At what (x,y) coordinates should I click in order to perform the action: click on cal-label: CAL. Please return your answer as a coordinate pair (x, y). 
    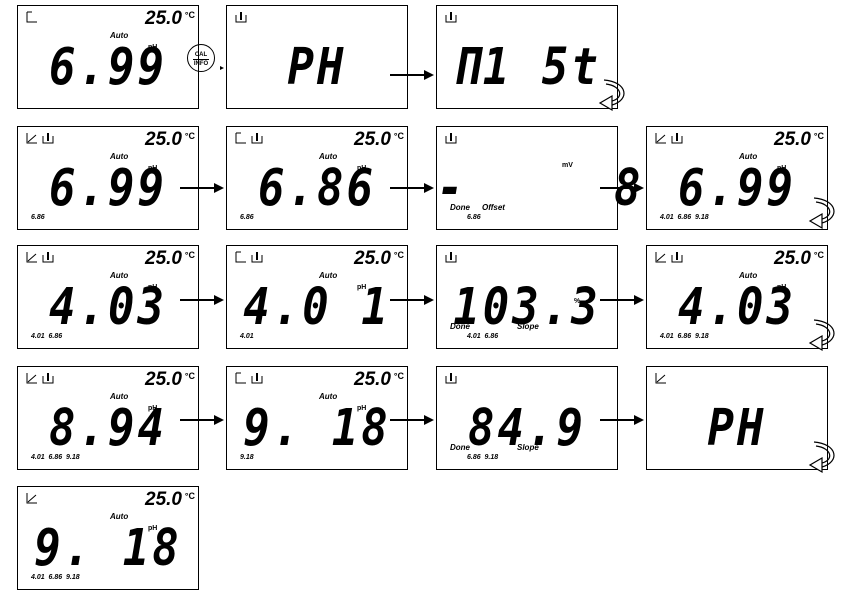
    Looking at the image, I should click on (201, 55).